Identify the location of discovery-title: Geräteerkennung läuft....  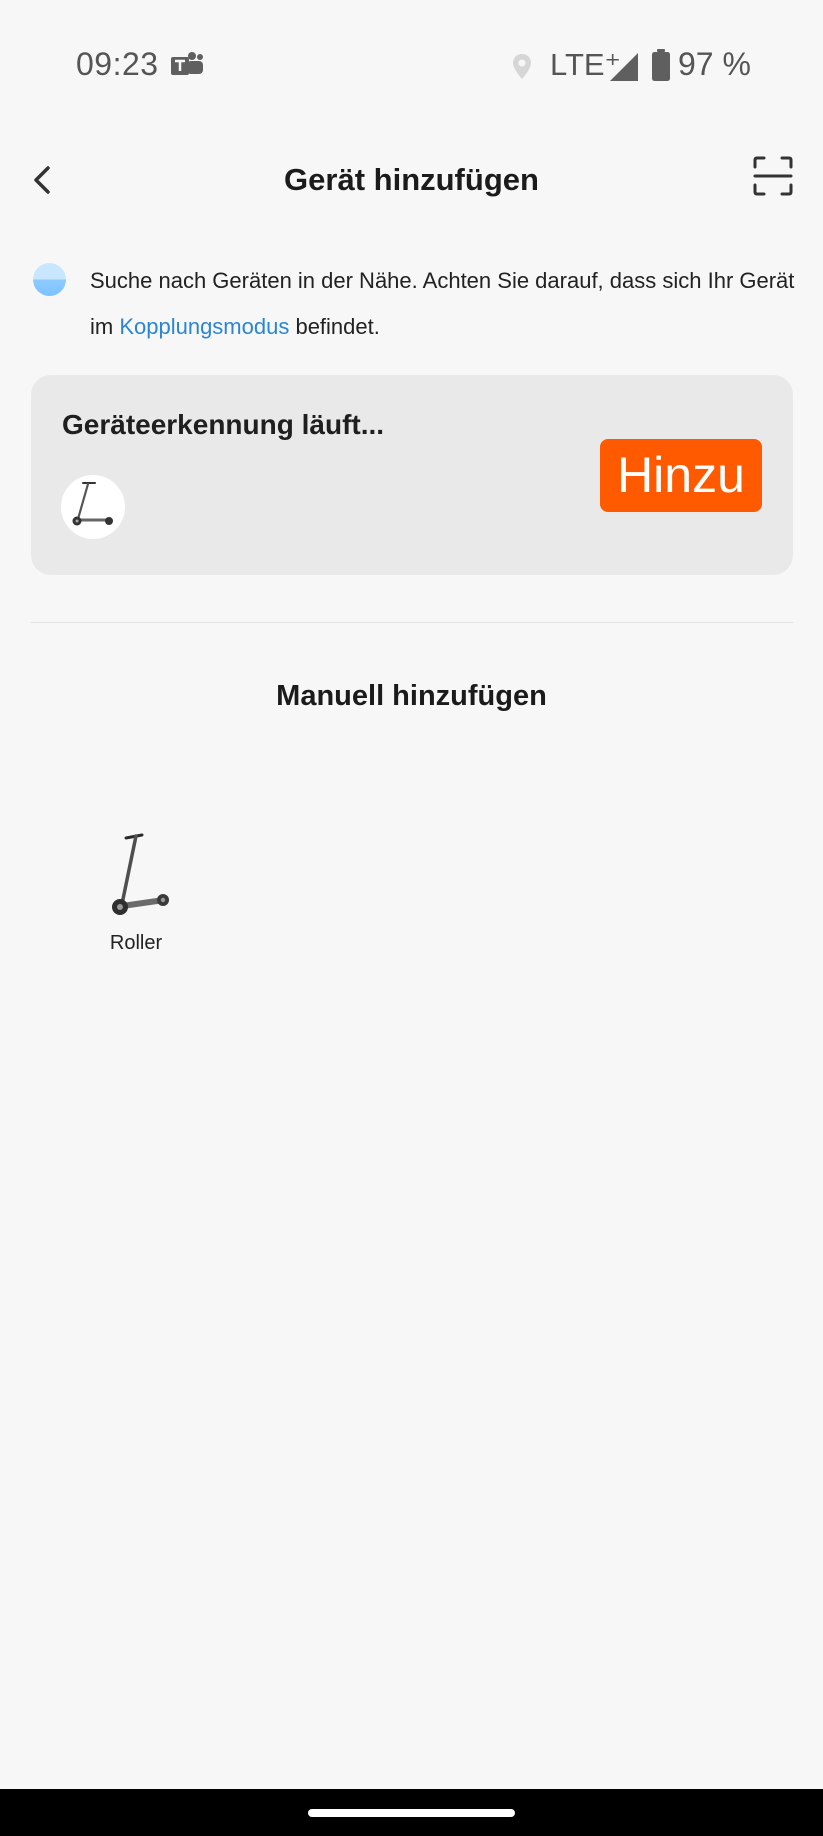
(223, 424).